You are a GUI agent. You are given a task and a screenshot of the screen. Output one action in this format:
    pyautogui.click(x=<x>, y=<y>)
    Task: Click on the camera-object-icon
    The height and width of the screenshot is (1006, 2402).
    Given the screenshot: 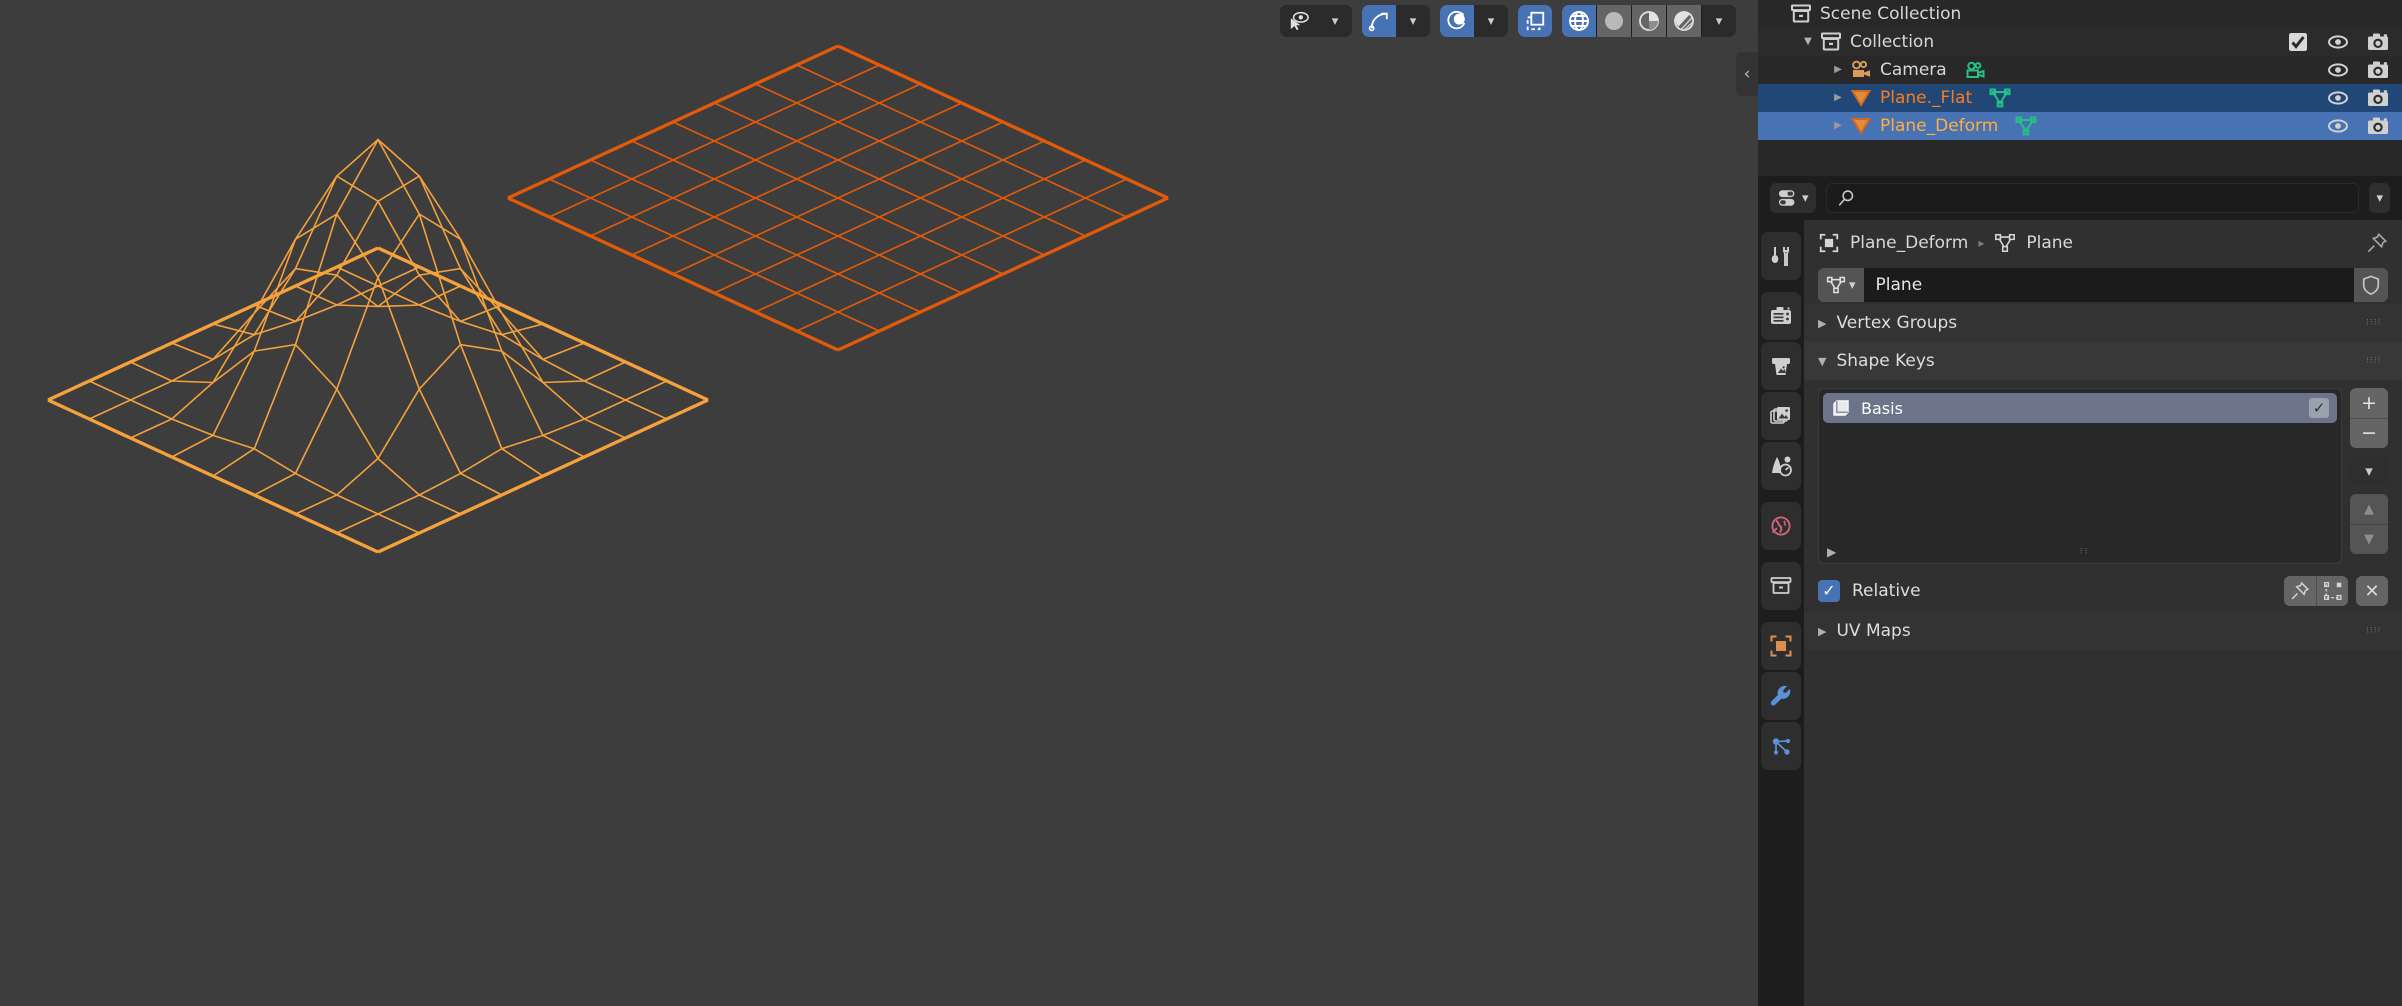 What is the action you would take?
    pyautogui.click(x=1861, y=68)
    